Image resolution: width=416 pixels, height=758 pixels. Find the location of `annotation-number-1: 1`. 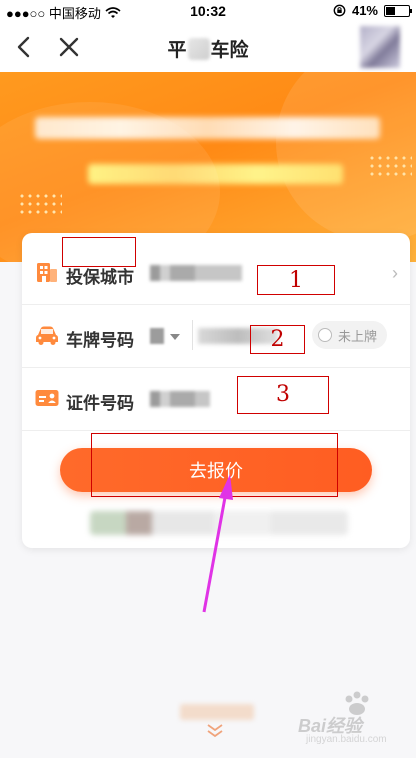

annotation-number-1: 1 is located at coordinates (296, 280).